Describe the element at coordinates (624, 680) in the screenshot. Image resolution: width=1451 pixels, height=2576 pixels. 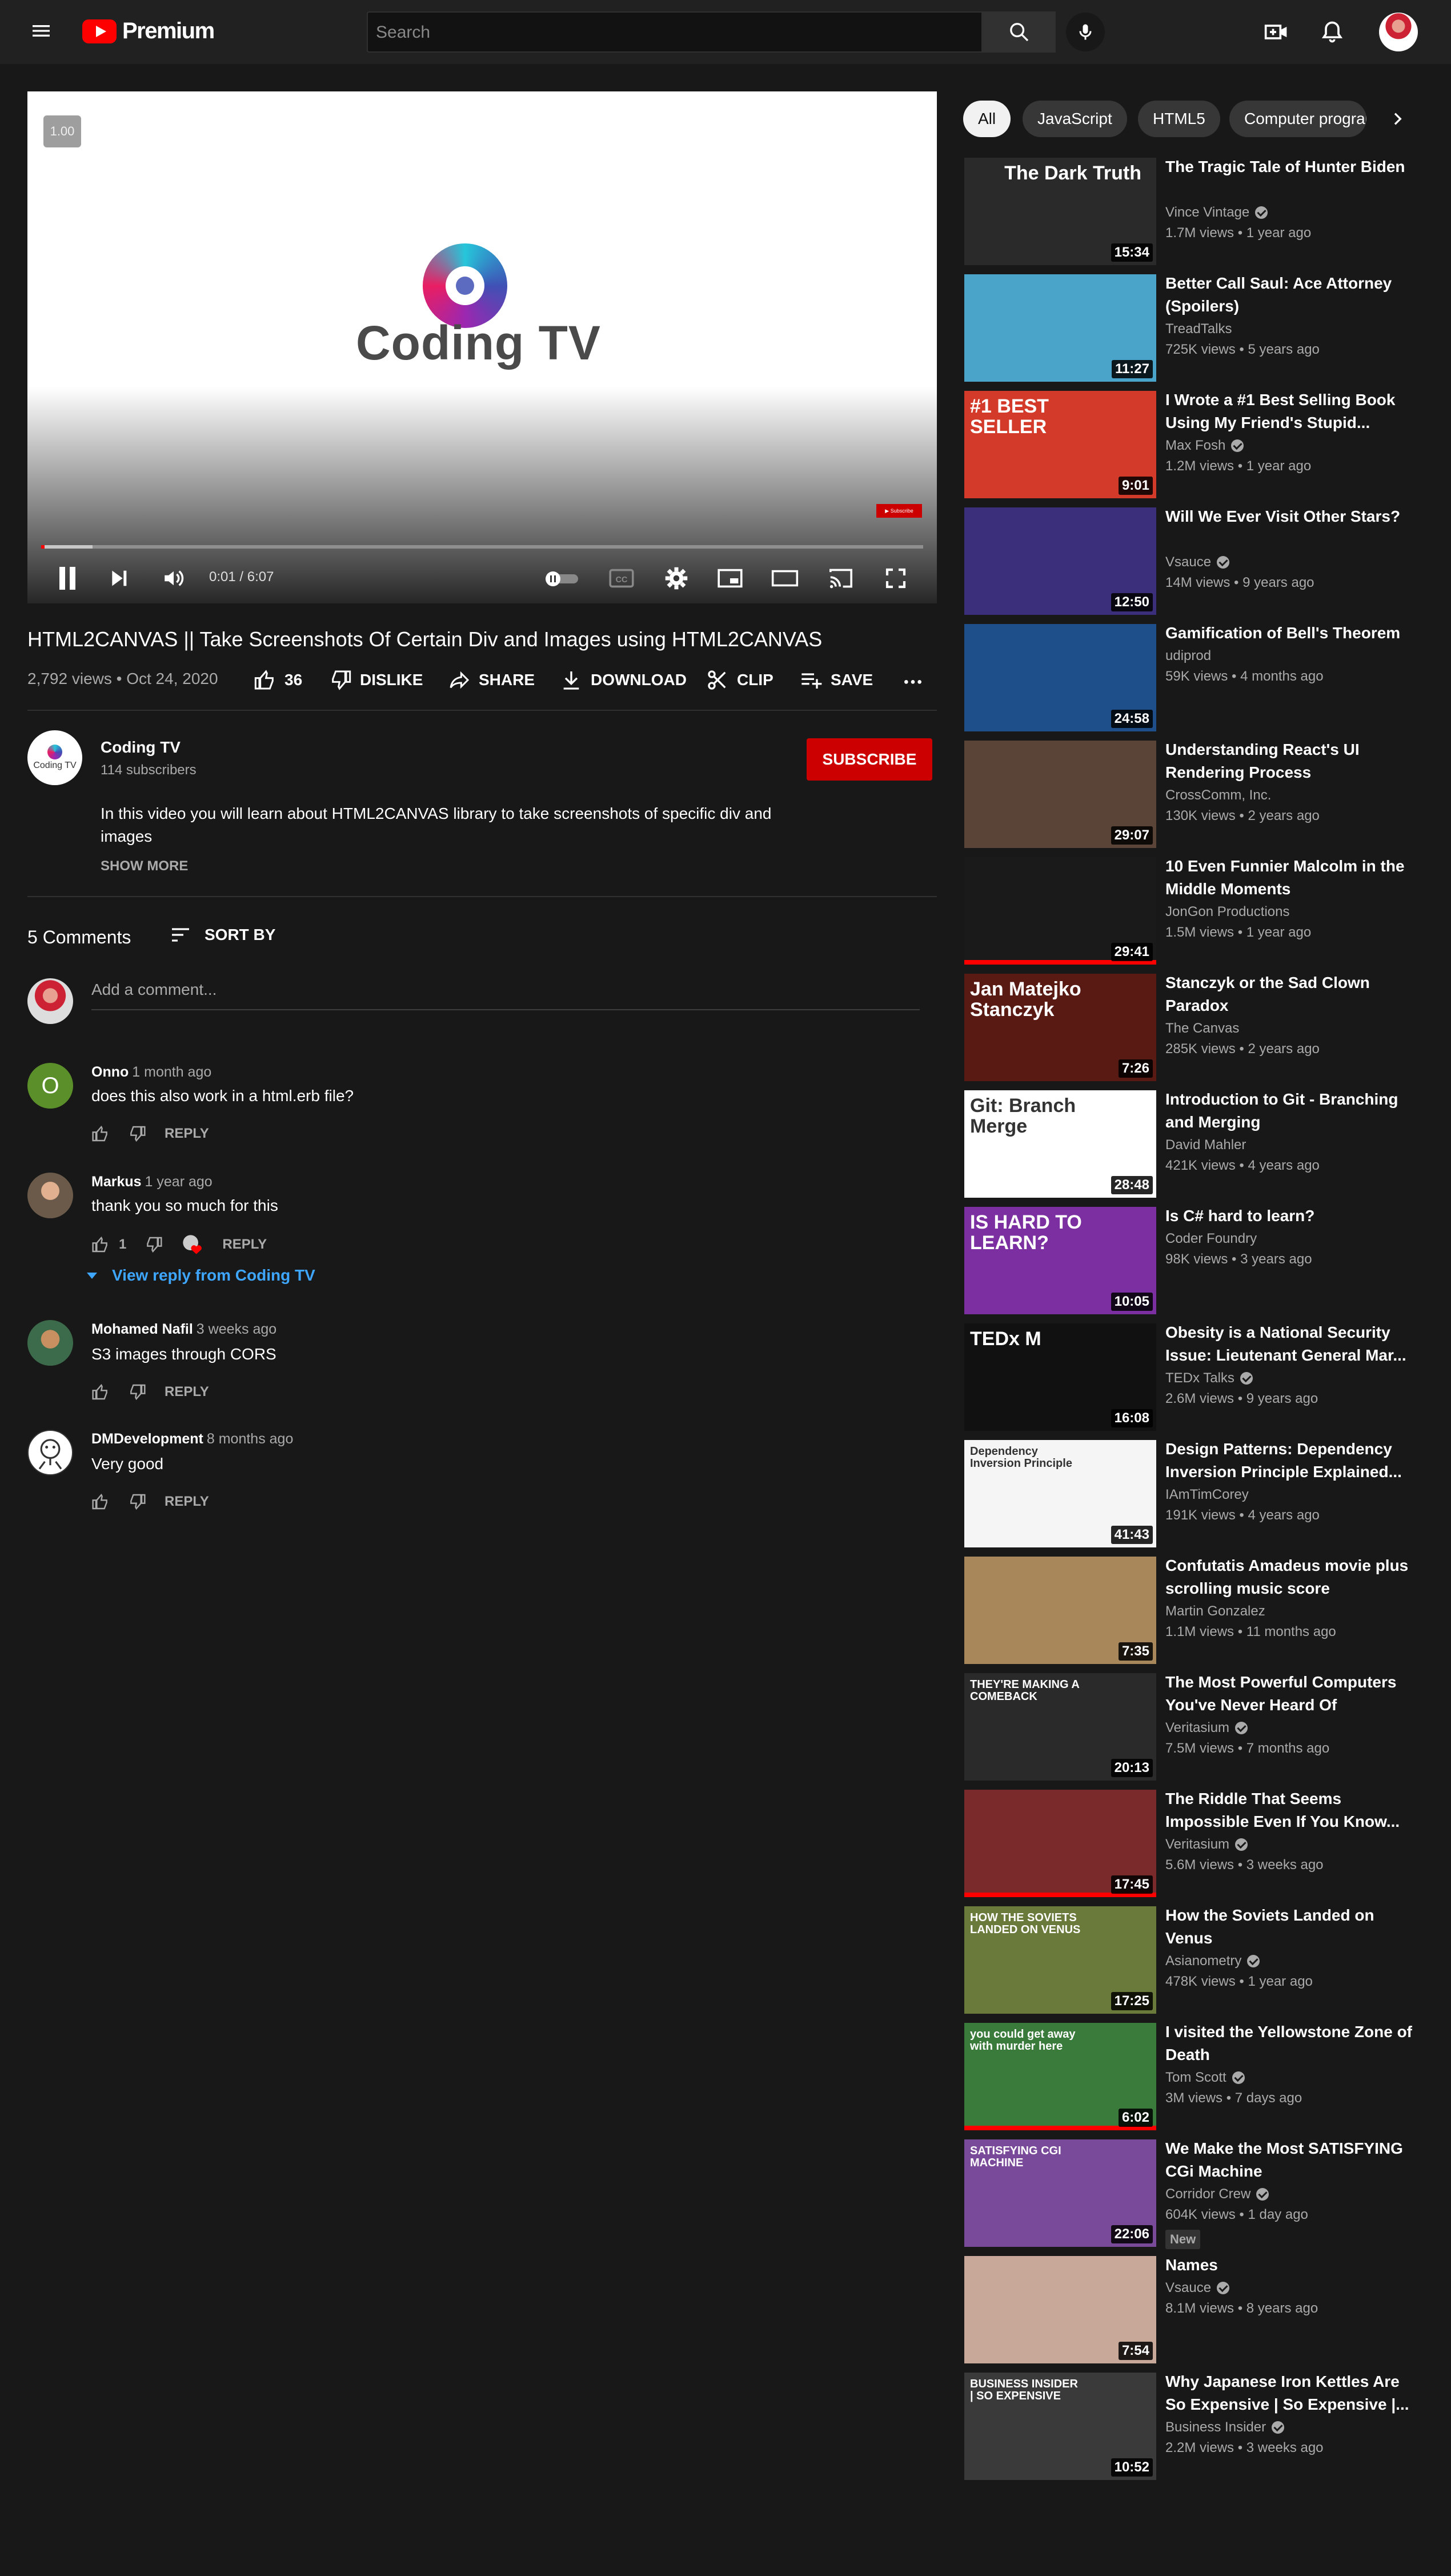
I see `download-button: DOWNLOAD` at that location.